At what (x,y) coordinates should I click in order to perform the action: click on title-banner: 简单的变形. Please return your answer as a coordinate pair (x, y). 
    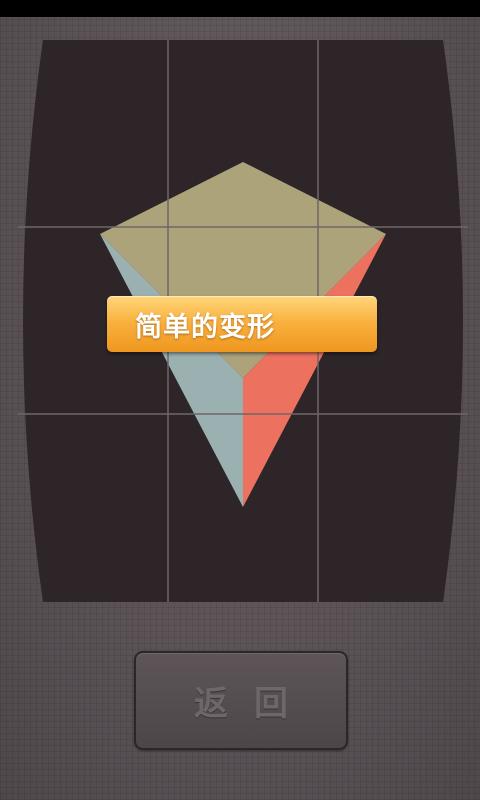
    Looking at the image, I should click on (242, 324).